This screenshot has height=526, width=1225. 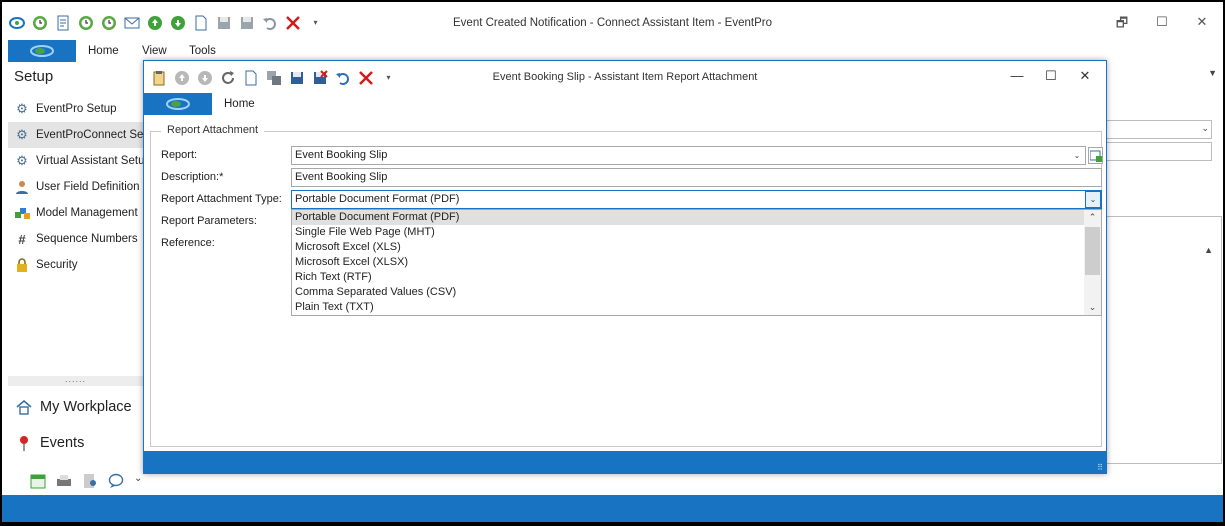 I want to click on resize-grip-icon: ⠿, so click(x=1100, y=468).